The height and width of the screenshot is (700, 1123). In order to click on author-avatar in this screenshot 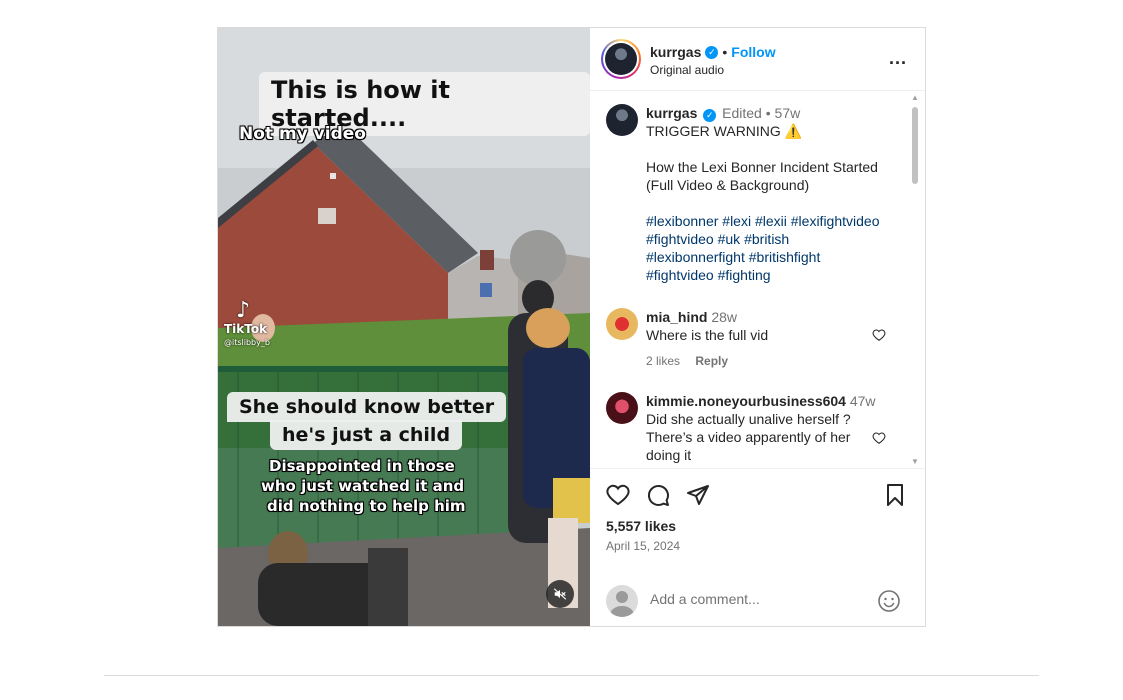, I will do `click(621, 59)`.